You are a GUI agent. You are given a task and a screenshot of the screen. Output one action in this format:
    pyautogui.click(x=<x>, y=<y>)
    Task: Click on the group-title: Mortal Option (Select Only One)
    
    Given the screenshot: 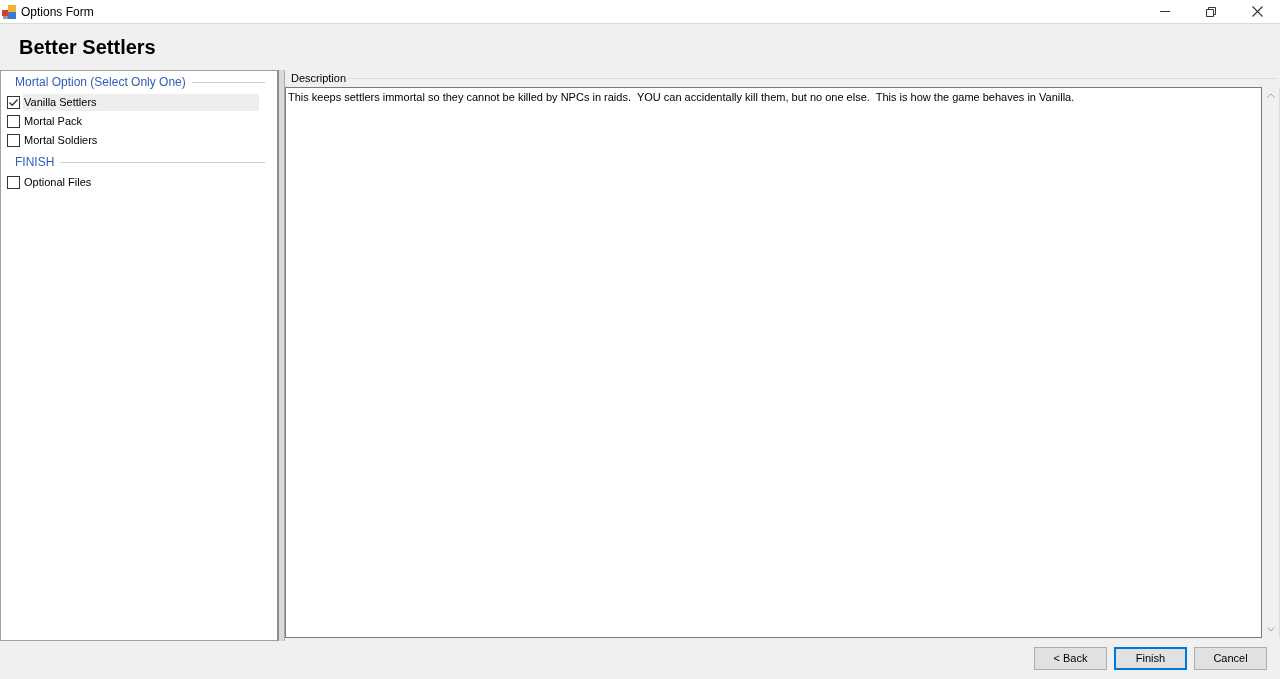 What is the action you would take?
    pyautogui.click(x=100, y=82)
    